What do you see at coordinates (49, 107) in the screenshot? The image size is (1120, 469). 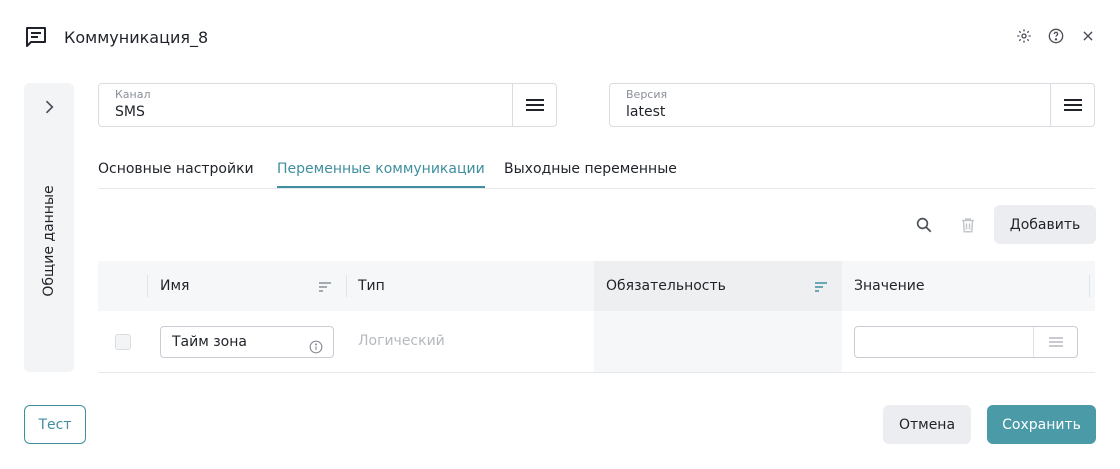 I see `chevron-right-icon` at bounding box center [49, 107].